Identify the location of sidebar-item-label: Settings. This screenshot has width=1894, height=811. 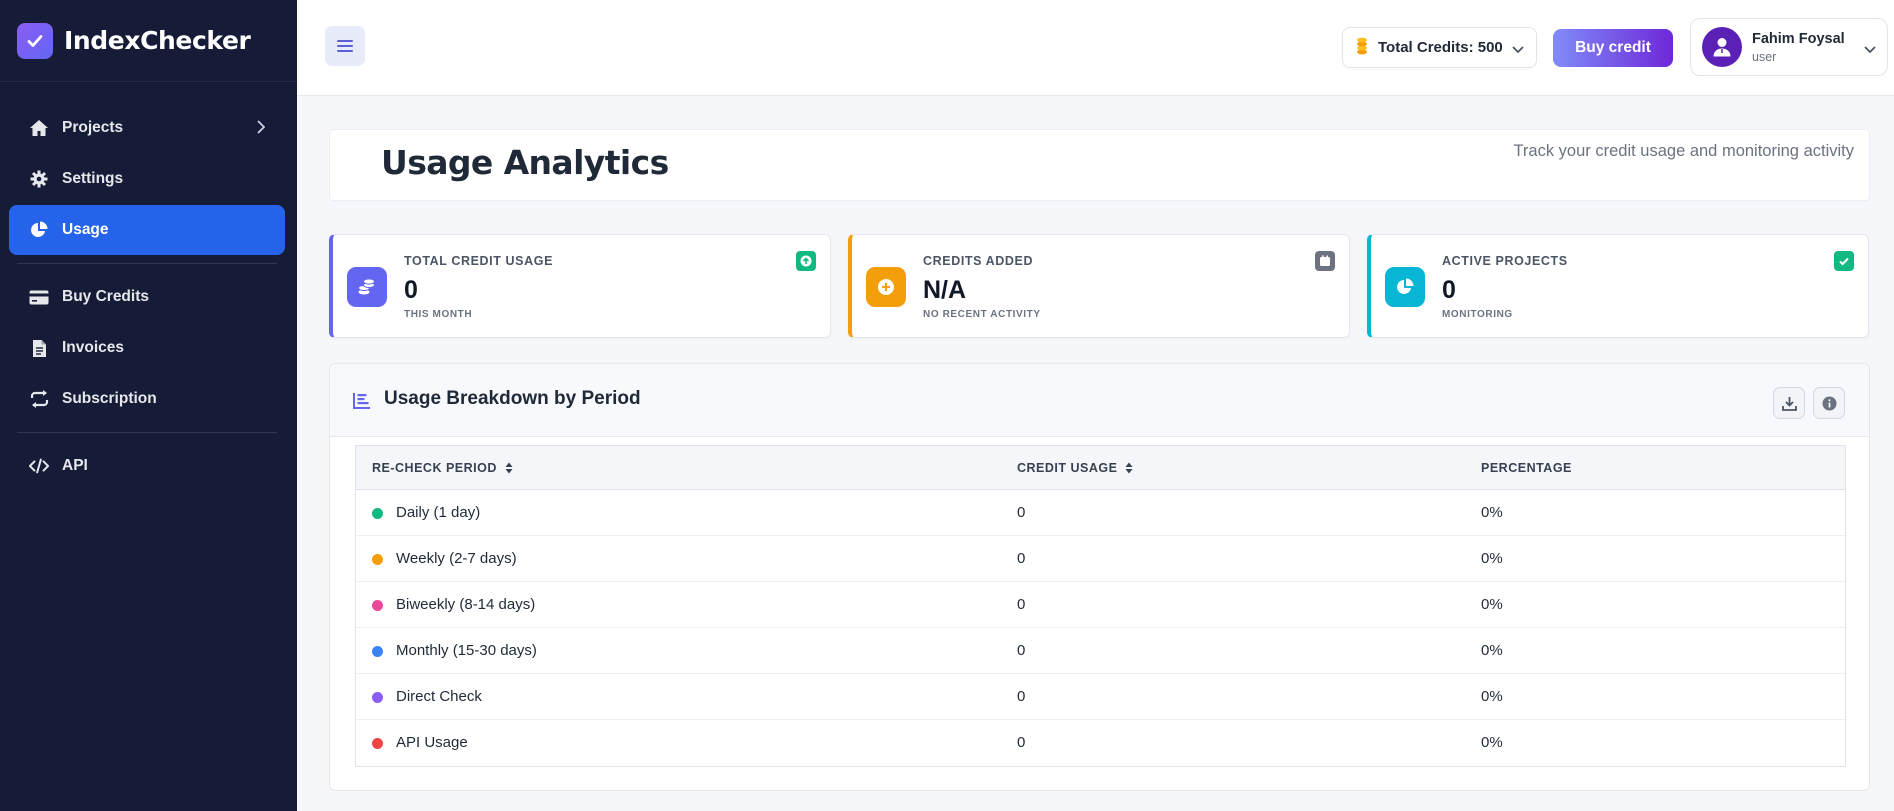
(93, 178).